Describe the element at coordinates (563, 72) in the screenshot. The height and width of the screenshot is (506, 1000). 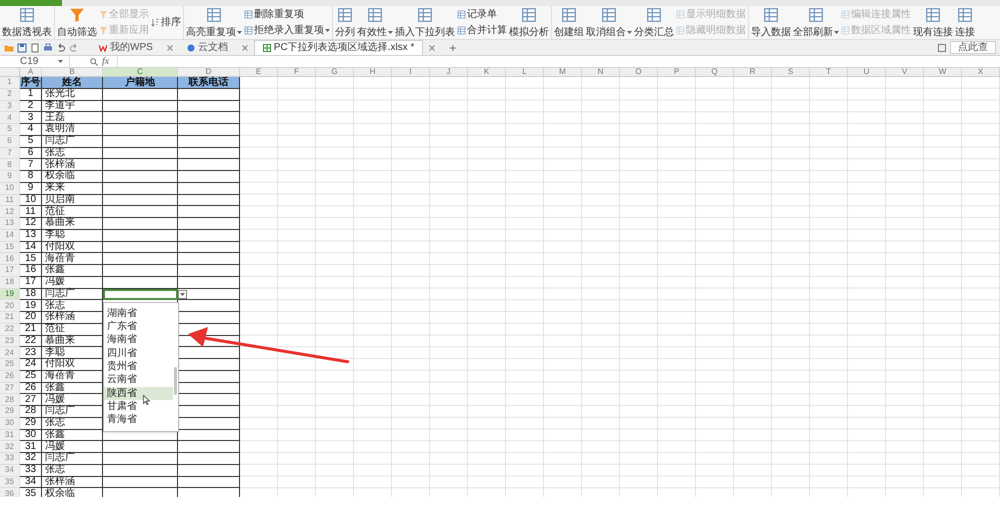
I see `column-header: M` at that location.